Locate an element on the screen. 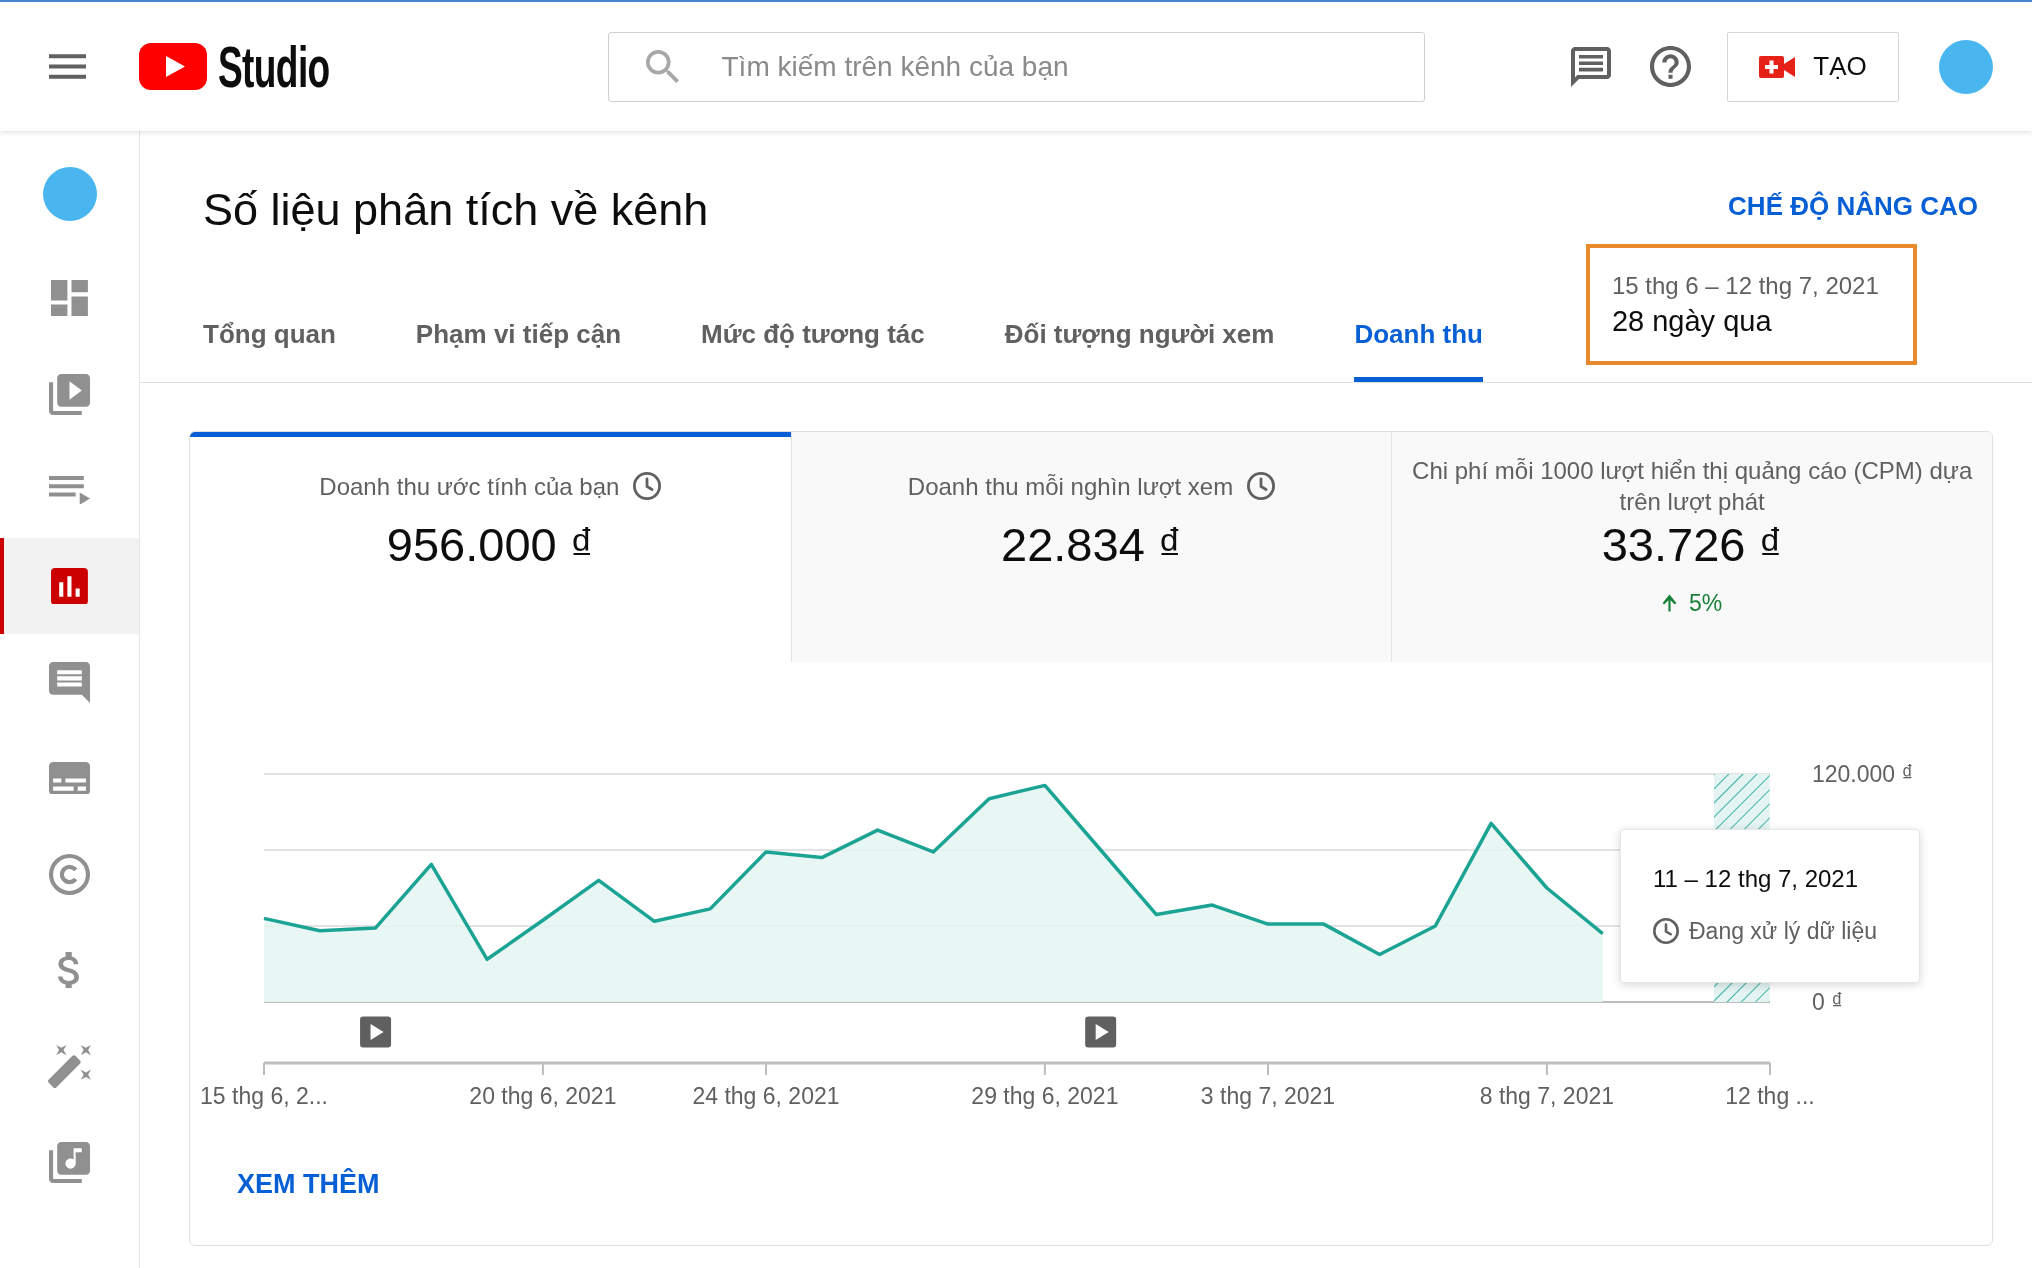 The image size is (2032, 1268). subtitles-icon is located at coordinates (69, 778).